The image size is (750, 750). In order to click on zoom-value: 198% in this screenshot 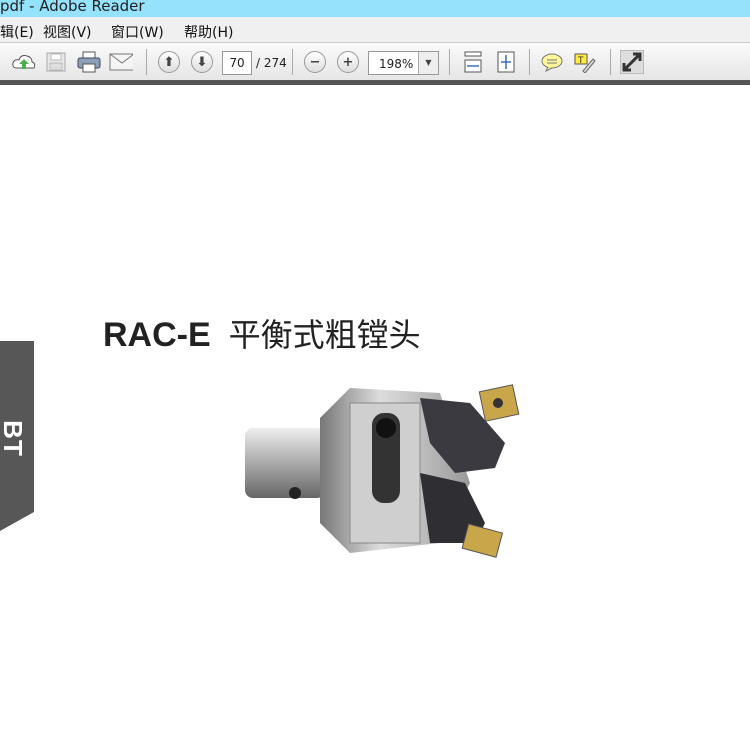, I will do `click(396, 64)`.